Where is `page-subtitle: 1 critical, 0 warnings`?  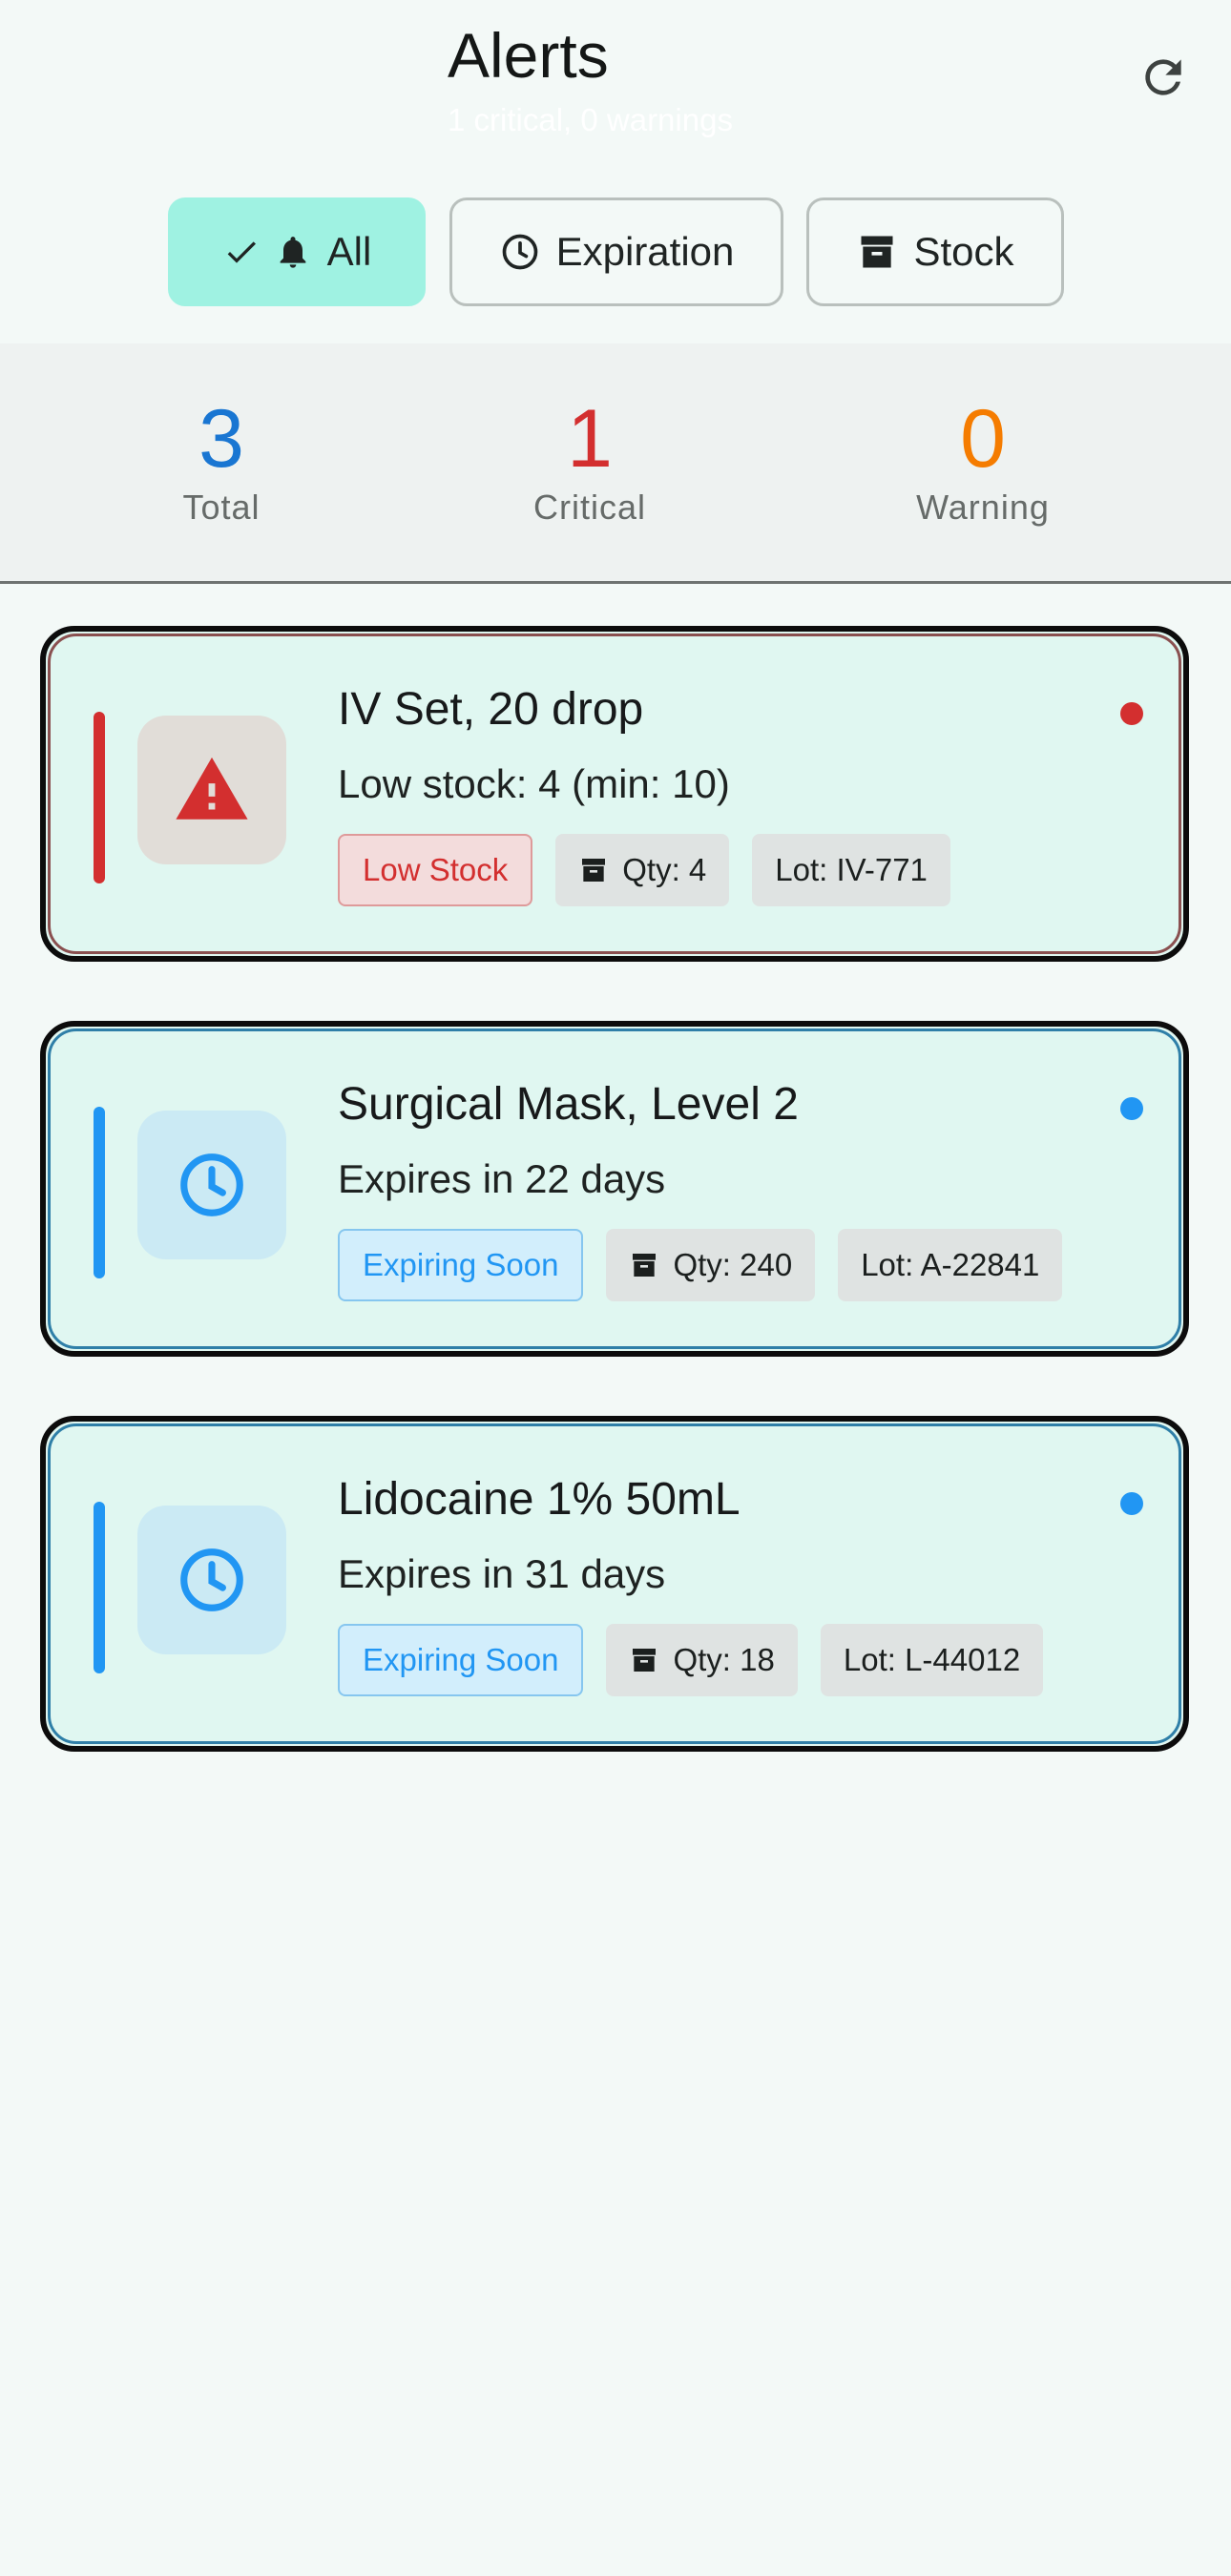 page-subtitle: 1 critical, 0 warnings is located at coordinates (590, 119).